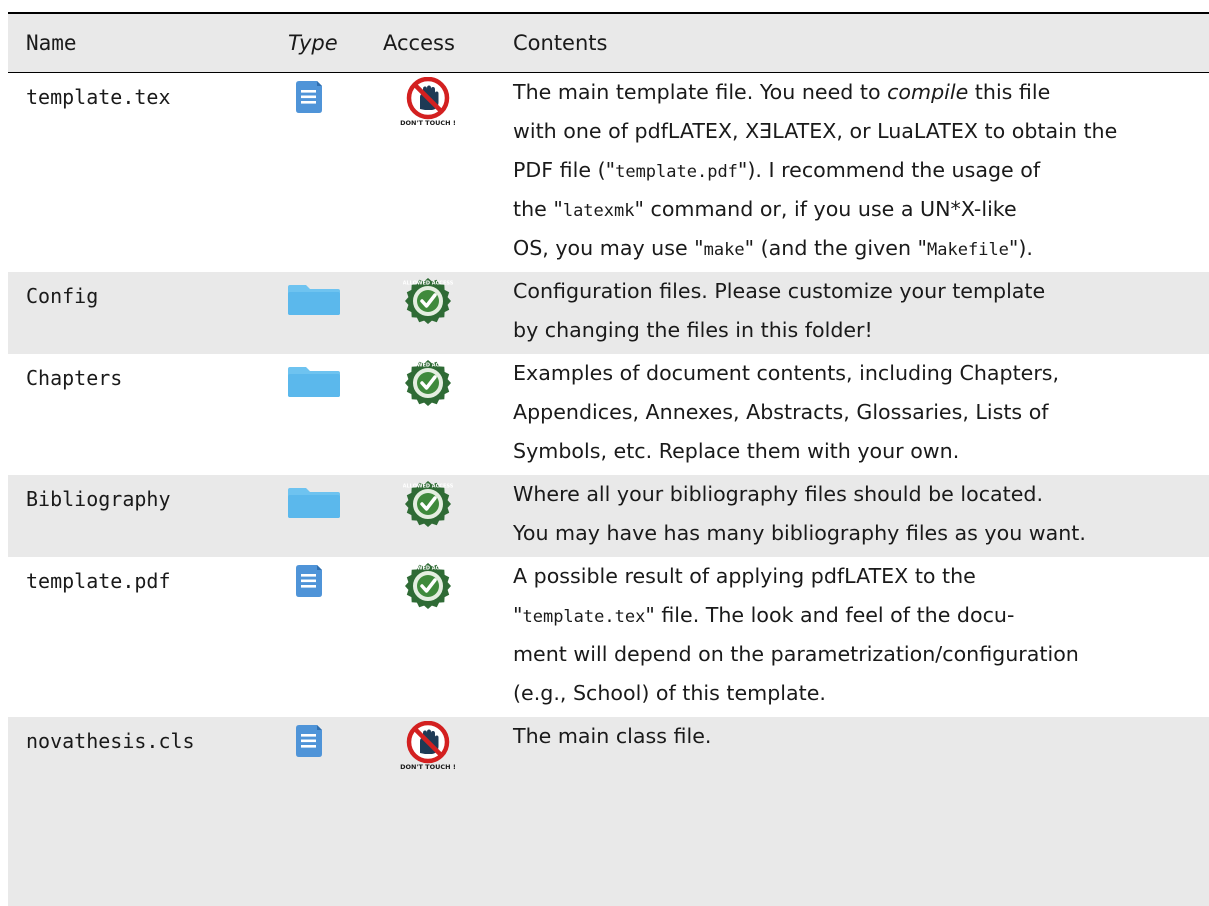  Describe the element at coordinates (836, 248) in the screenshot. I see `contents-text: " (and the given "` at that location.